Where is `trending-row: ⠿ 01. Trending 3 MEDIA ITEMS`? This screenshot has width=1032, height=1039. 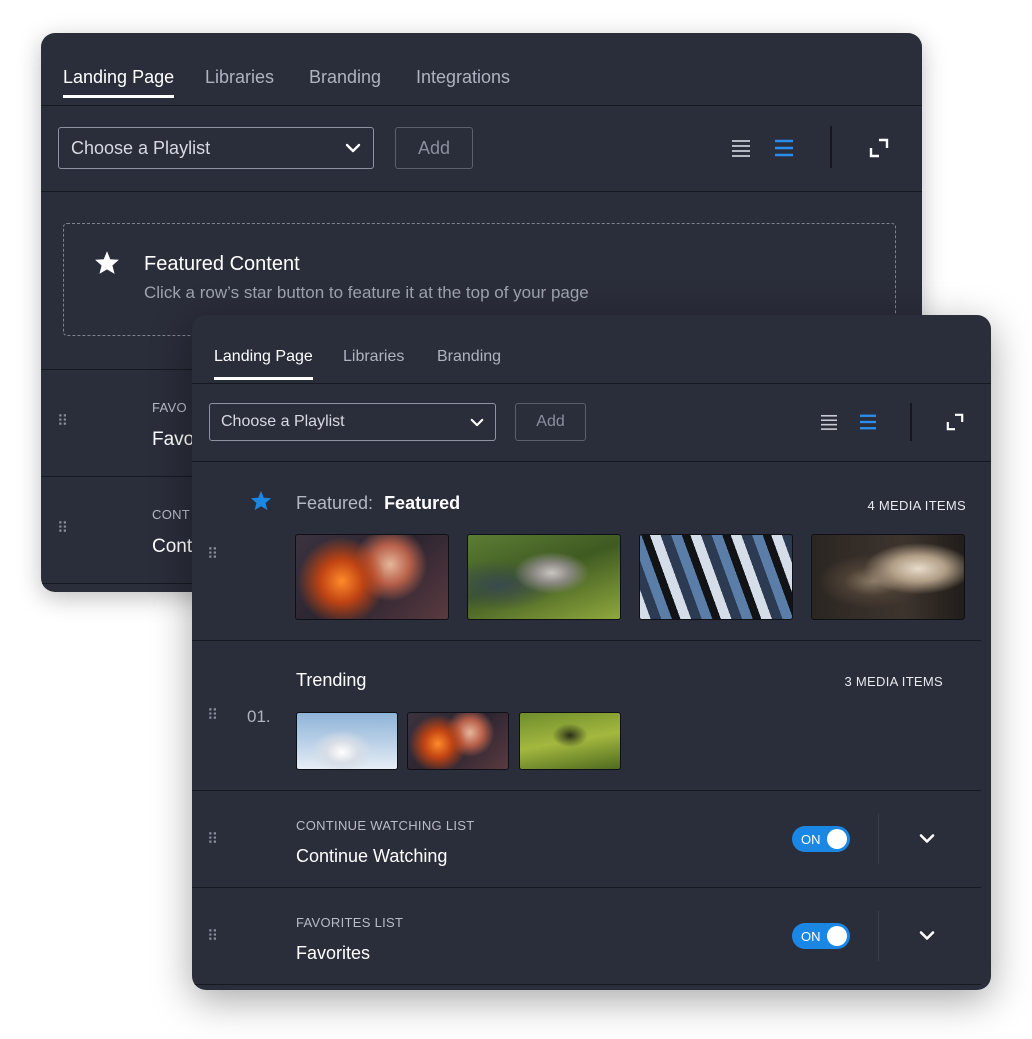
trending-row: ⠿ 01. Trending 3 MEDIA ITEMS is located at coordinates (586, 716).